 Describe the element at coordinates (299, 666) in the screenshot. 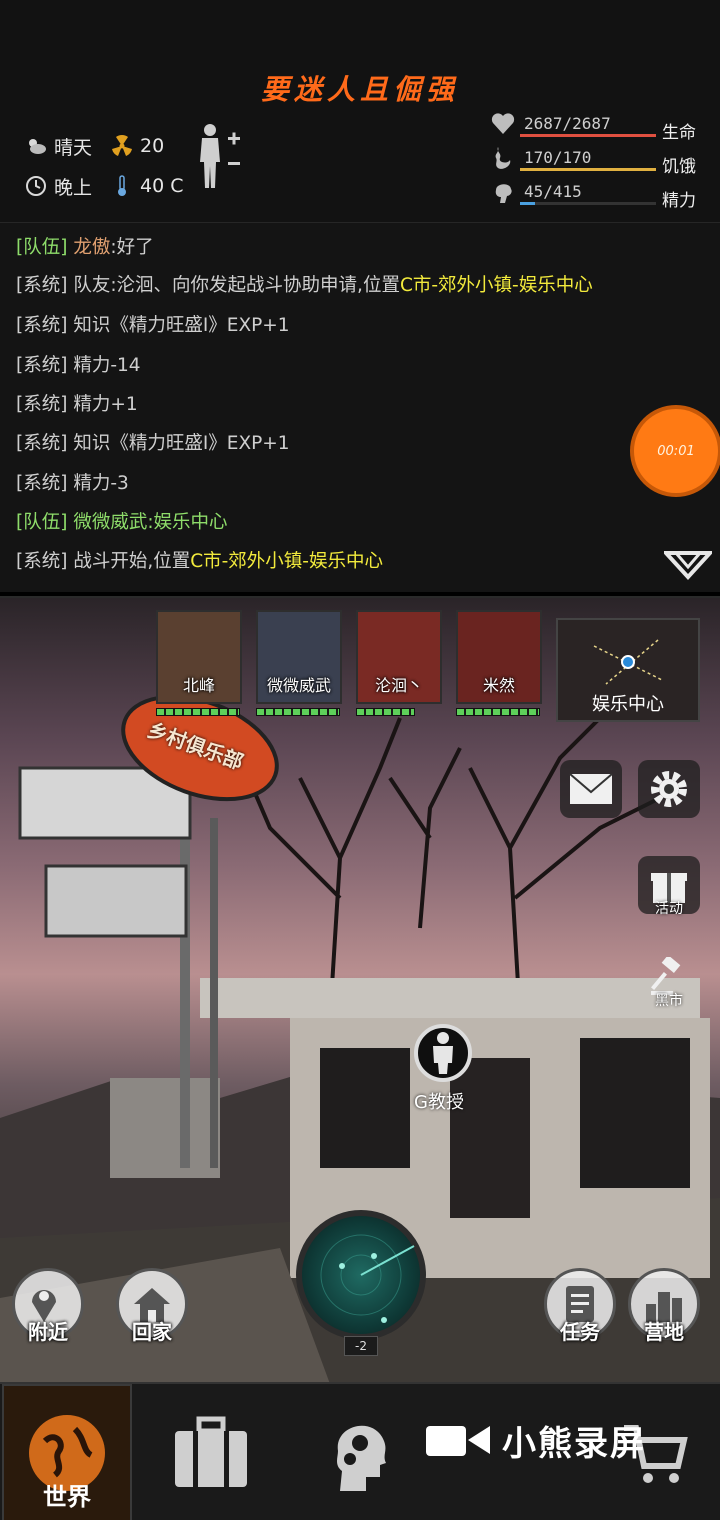

I see `party-member: 微微威武` at that location.